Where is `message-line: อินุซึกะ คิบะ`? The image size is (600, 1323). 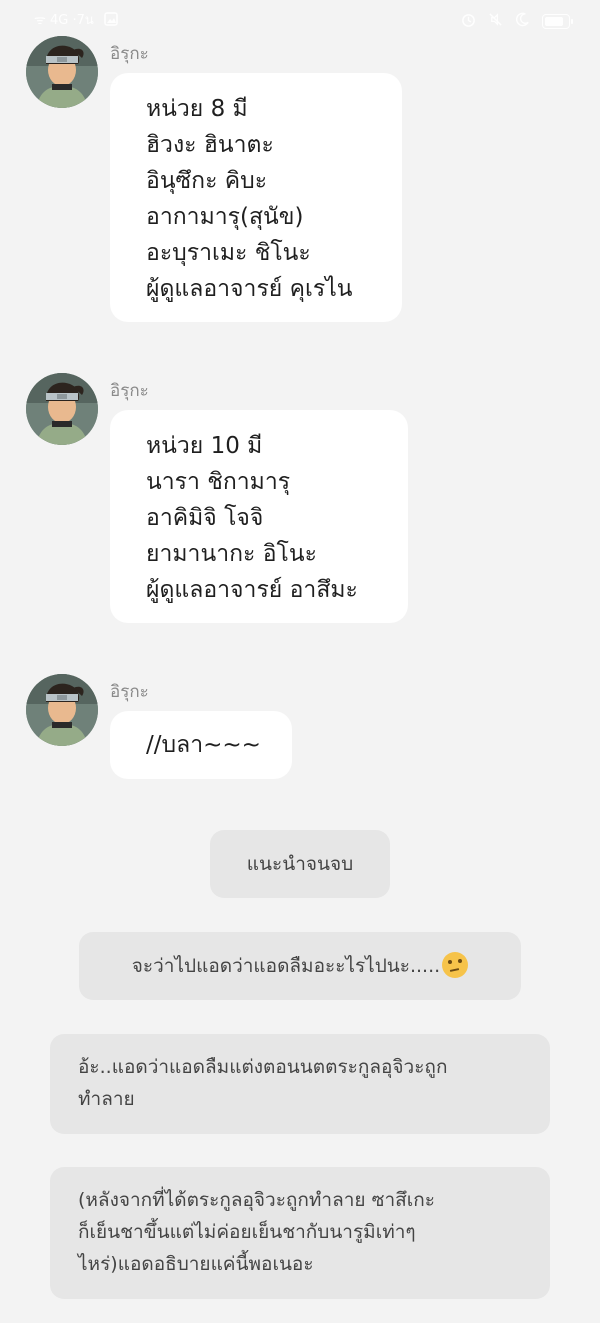 message-line: อินุซึกะ คิบะ is located at coordinates (207, 181).